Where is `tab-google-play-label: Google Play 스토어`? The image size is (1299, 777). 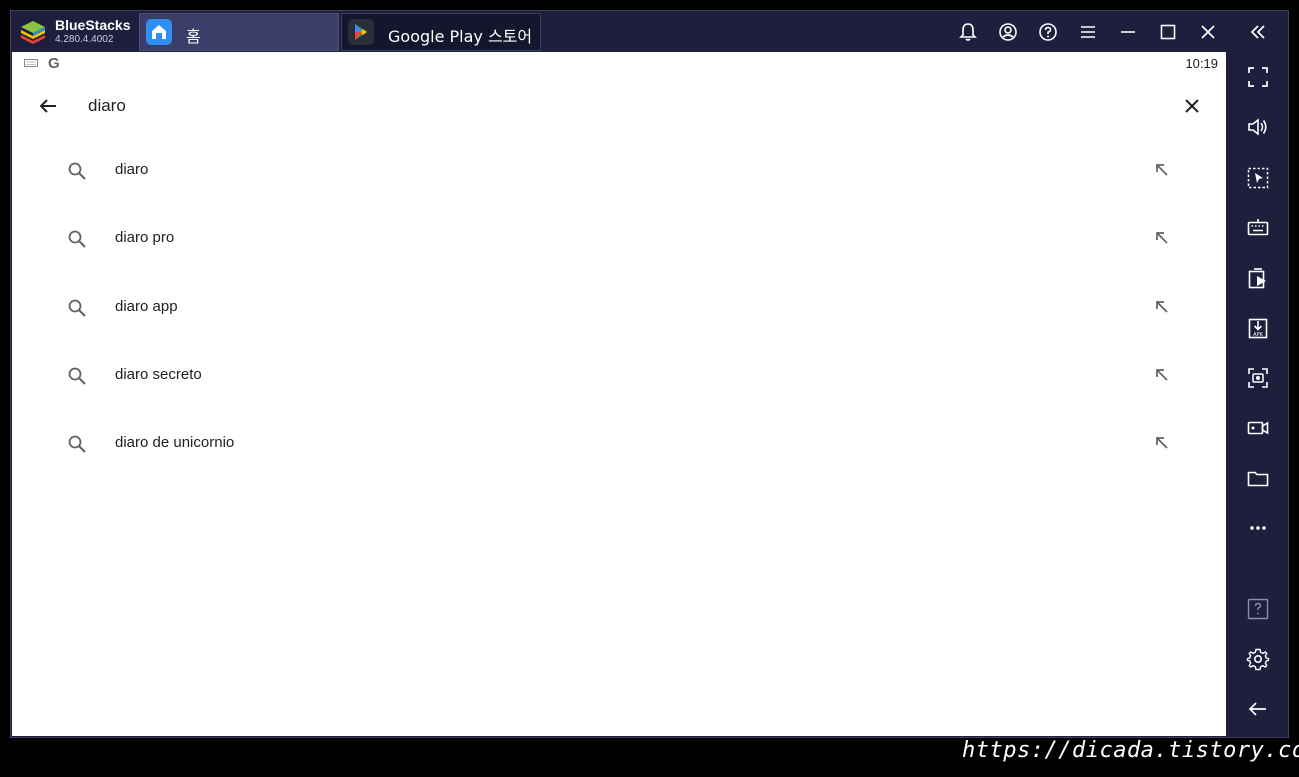 tab-google-play-label: Google Play 스토어 is located at coordinates (460, 36).